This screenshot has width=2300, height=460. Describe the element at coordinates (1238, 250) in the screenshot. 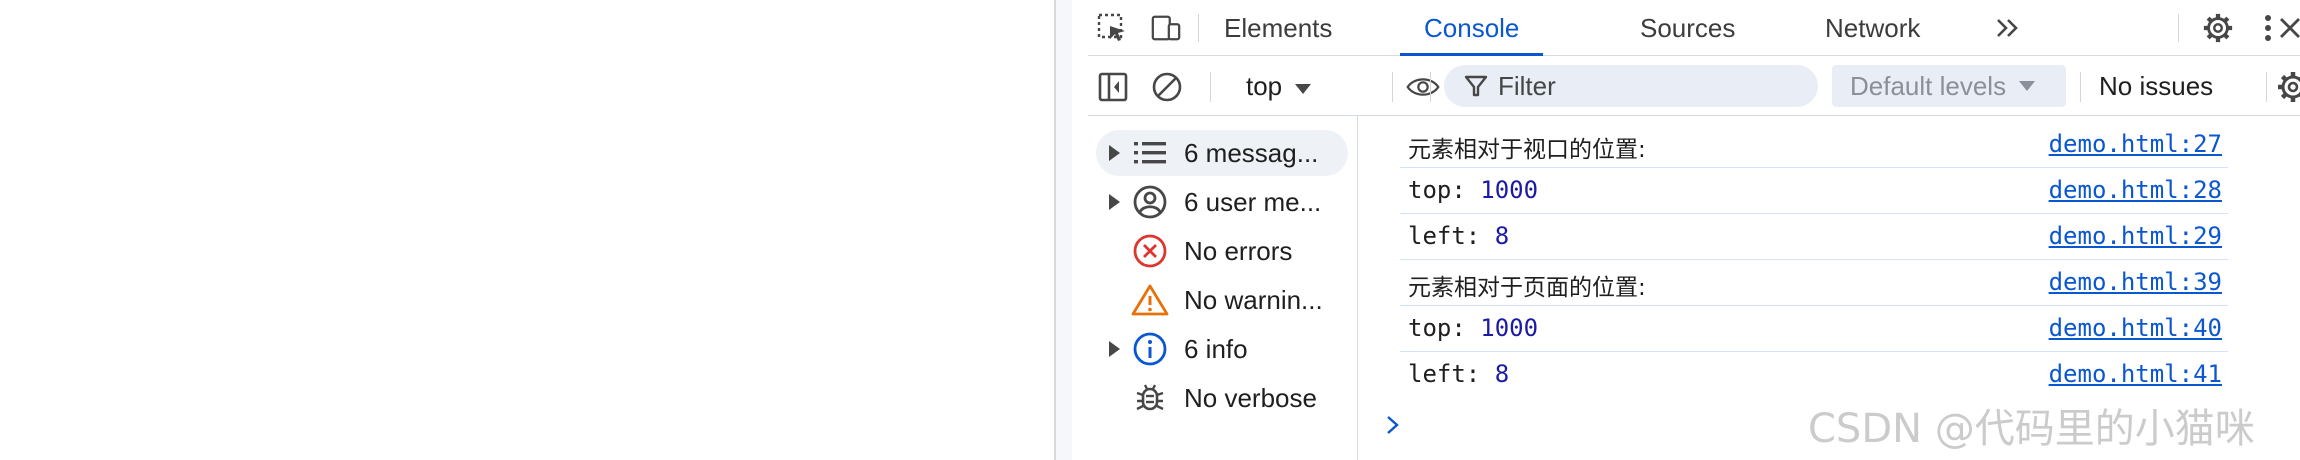

I see `sidebar-item-label: No errors` at that location.